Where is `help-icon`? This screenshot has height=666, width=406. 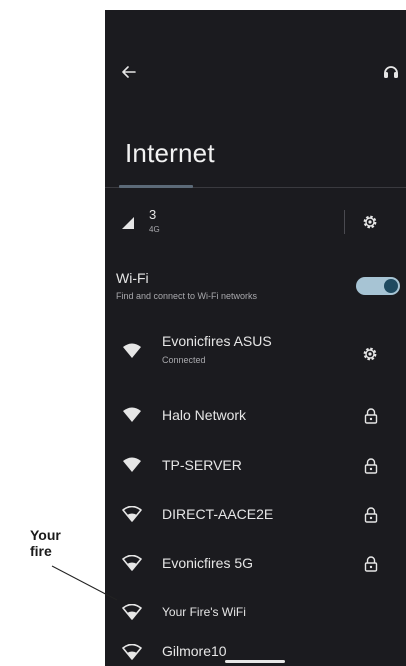
help-icon is located at coordinates (391, 71).